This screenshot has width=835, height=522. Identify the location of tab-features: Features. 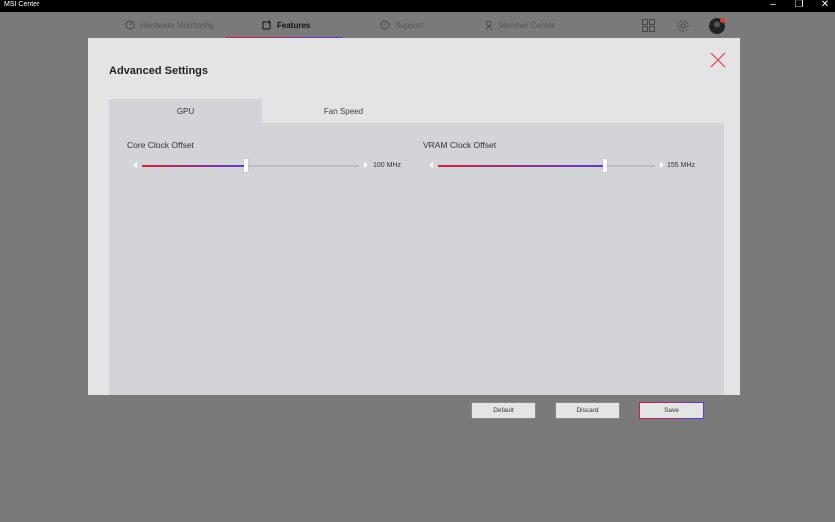
(284, 25).